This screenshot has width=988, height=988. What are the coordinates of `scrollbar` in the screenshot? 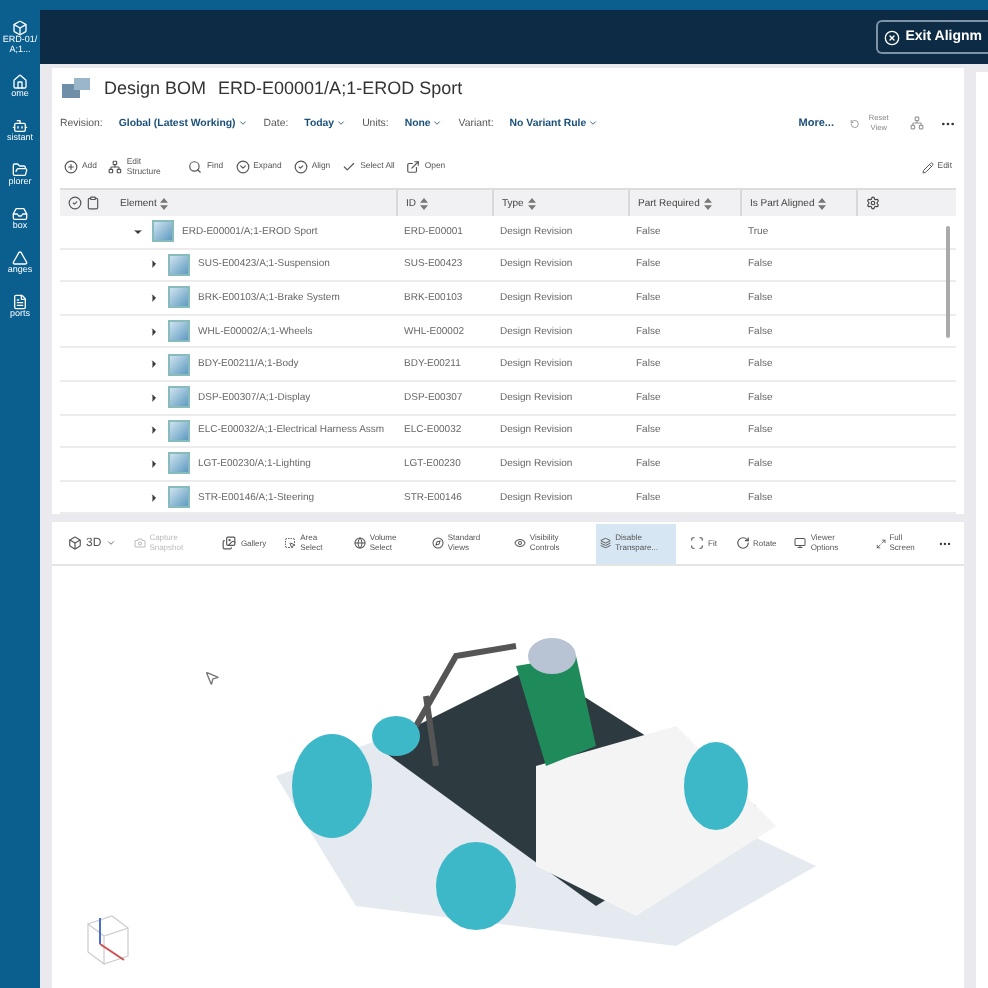 It's located at (948, 282).